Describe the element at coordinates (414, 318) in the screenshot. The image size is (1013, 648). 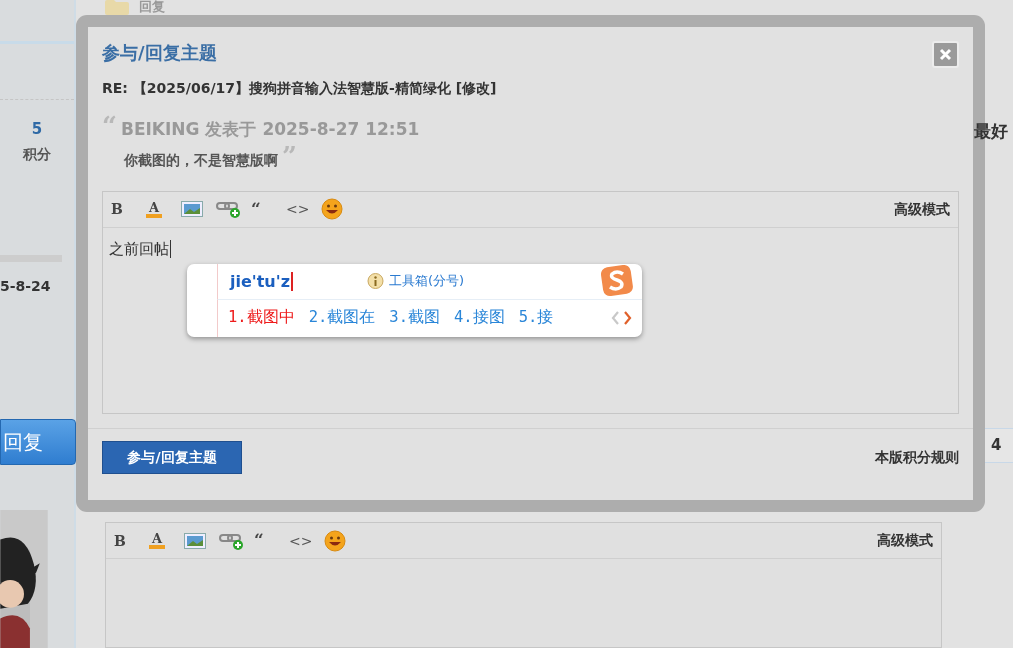
I see `candidate-word: 3.截图` at that location.